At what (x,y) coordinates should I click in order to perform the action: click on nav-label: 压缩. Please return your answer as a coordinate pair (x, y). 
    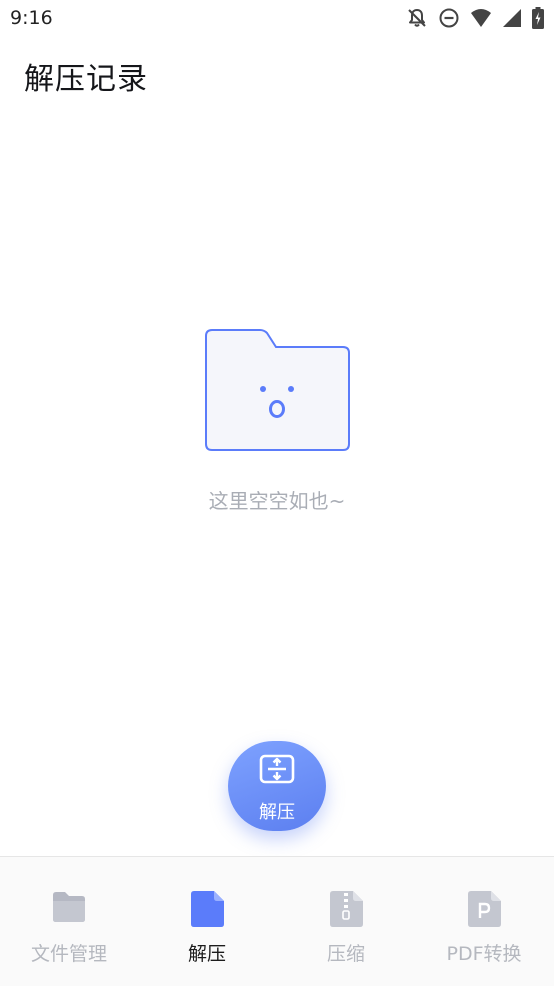
    Looking at the image, I should click on (345, 954).